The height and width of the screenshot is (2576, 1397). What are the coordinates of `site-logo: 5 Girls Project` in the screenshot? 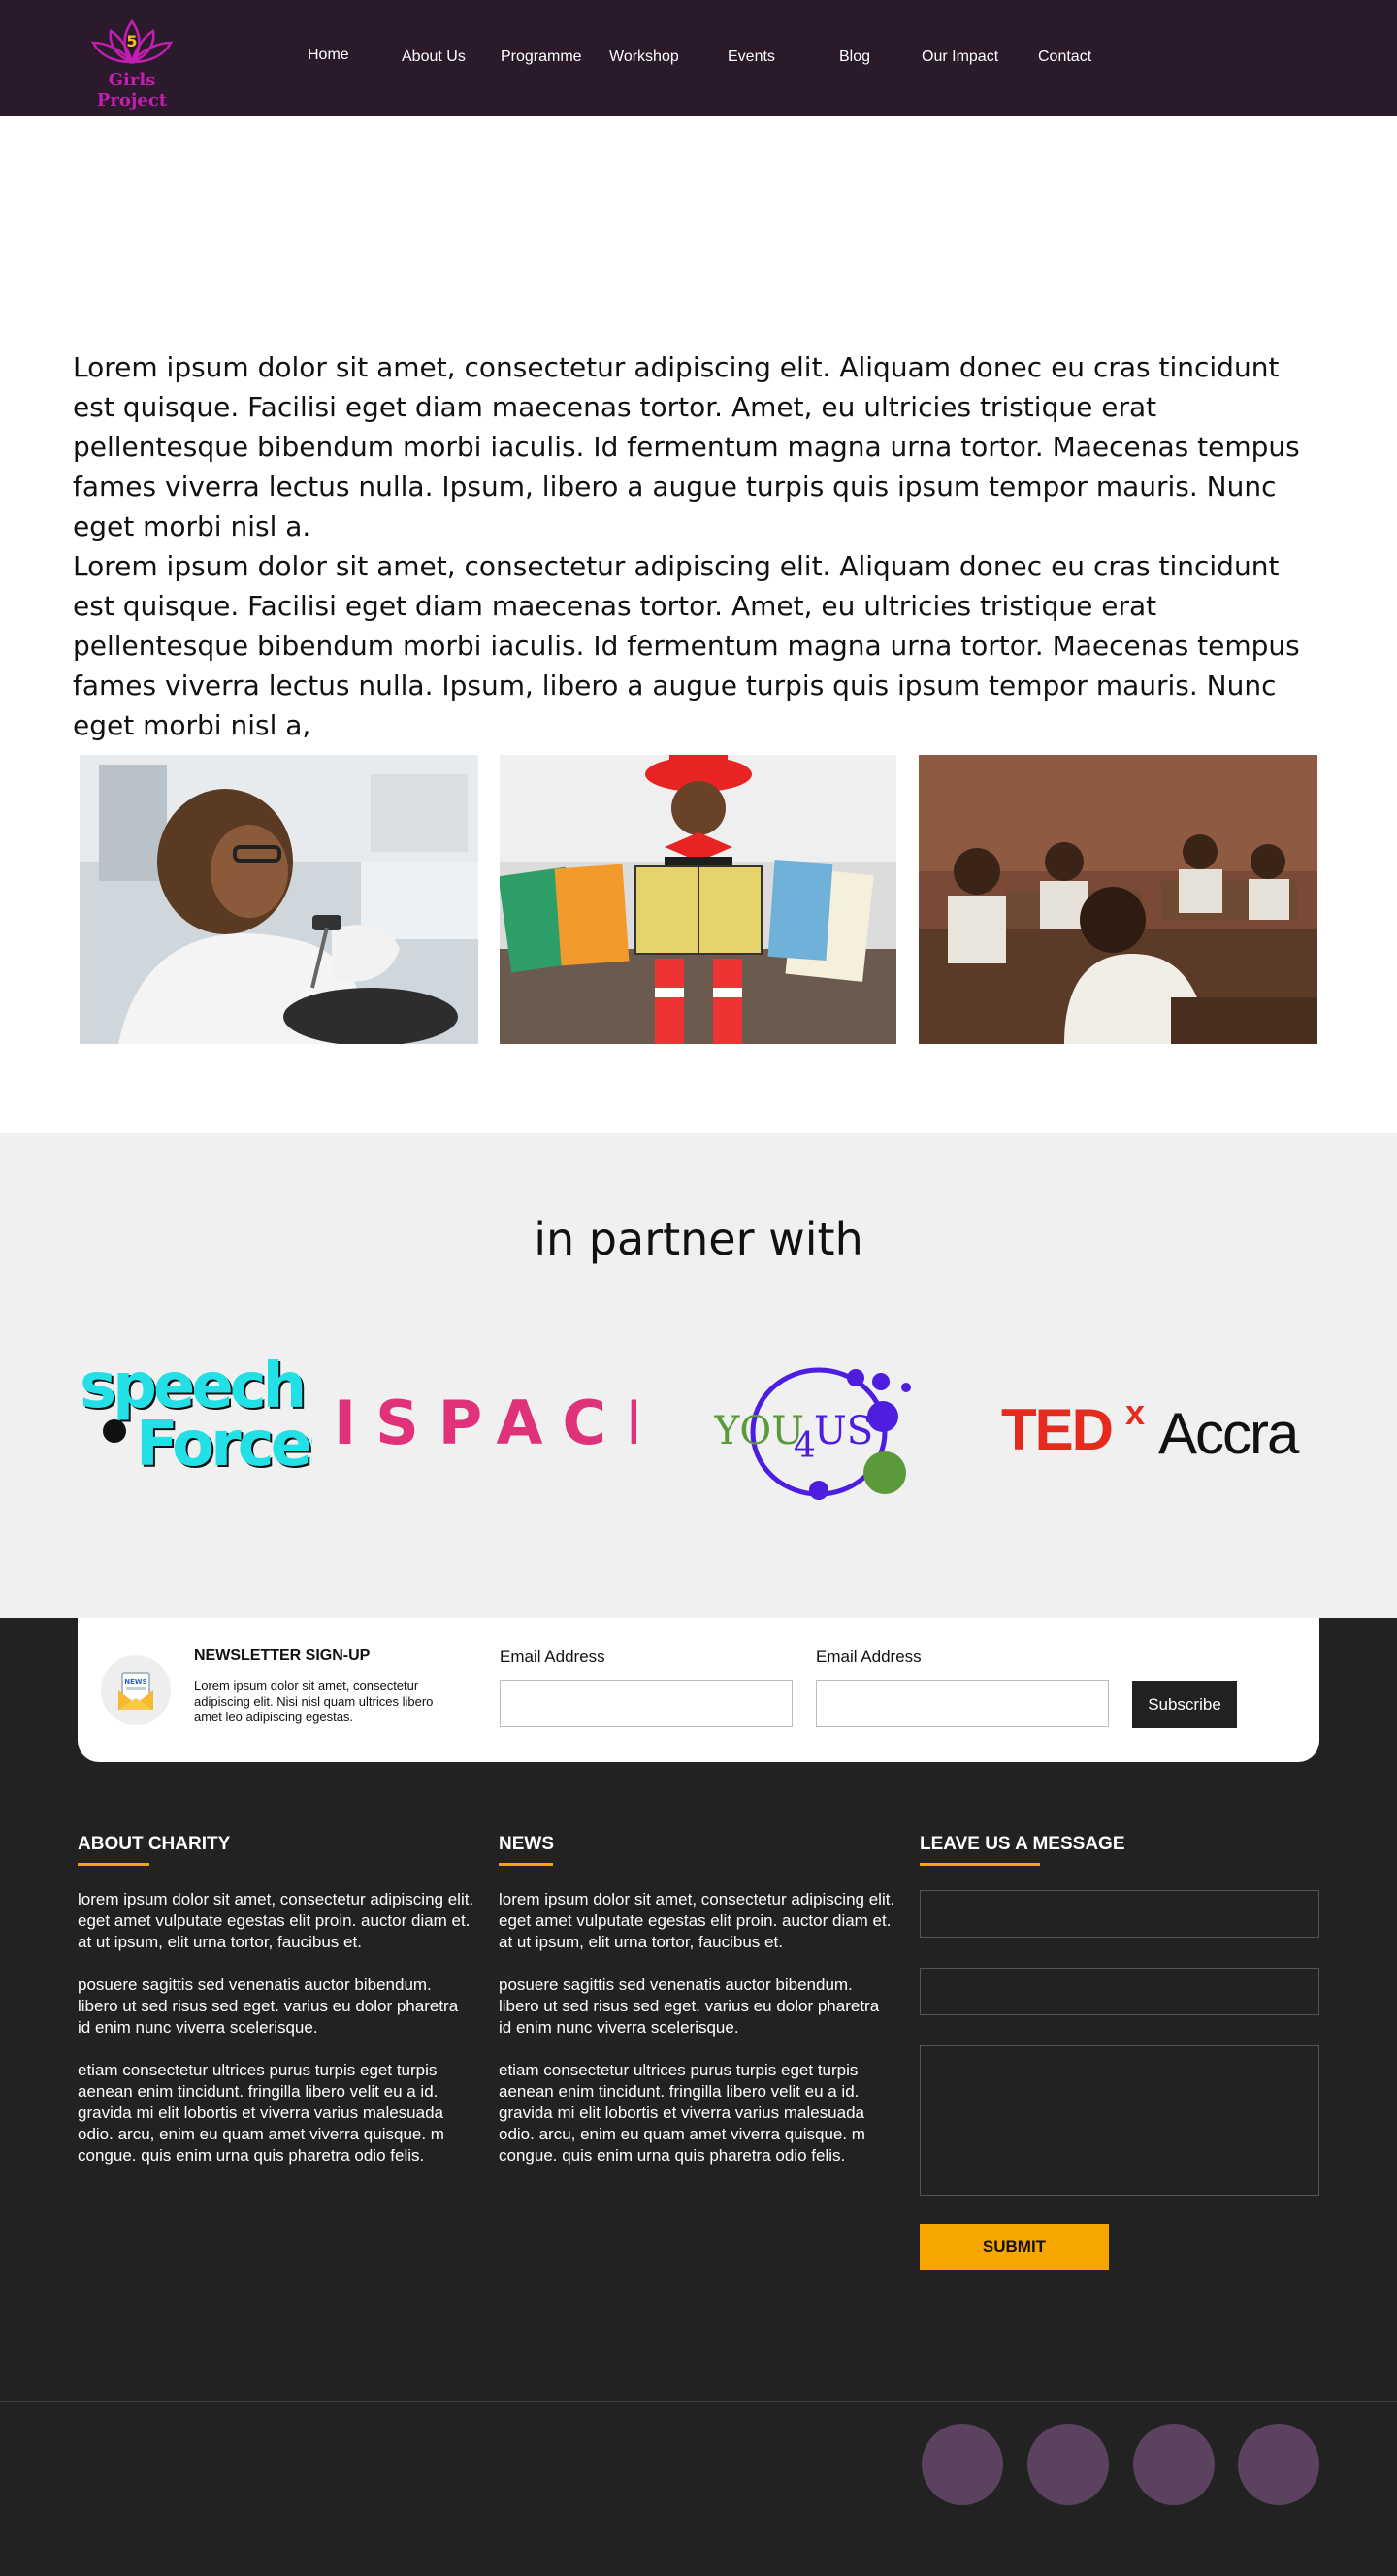 It's located at (132, 62).